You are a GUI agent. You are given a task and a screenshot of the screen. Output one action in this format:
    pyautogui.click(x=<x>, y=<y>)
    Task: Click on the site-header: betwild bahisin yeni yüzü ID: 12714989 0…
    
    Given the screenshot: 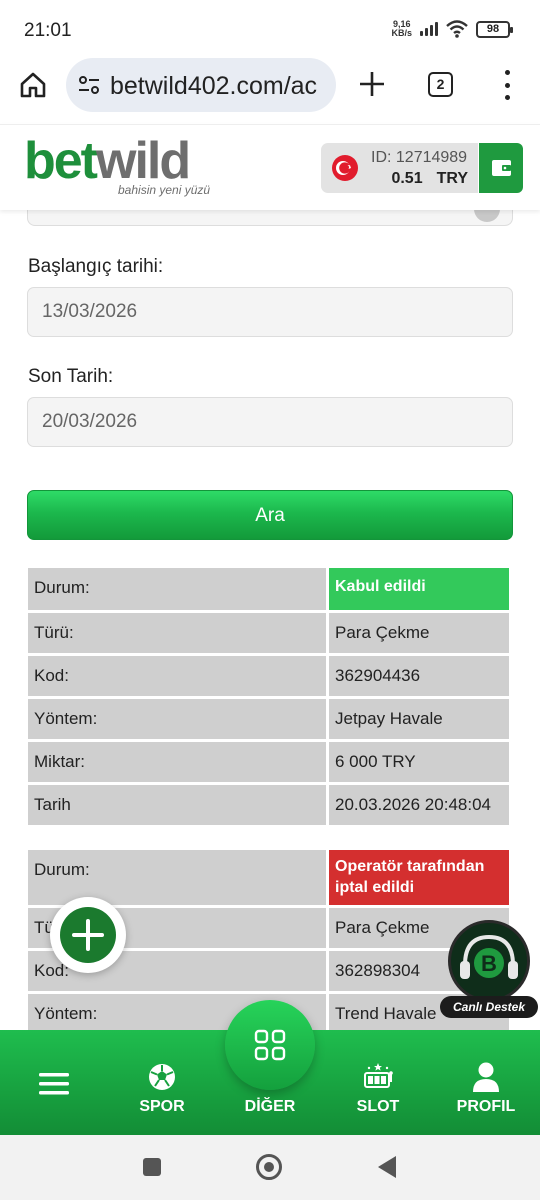 What is the action you would take?
    pyautogui.click(x=270, y=167)
    